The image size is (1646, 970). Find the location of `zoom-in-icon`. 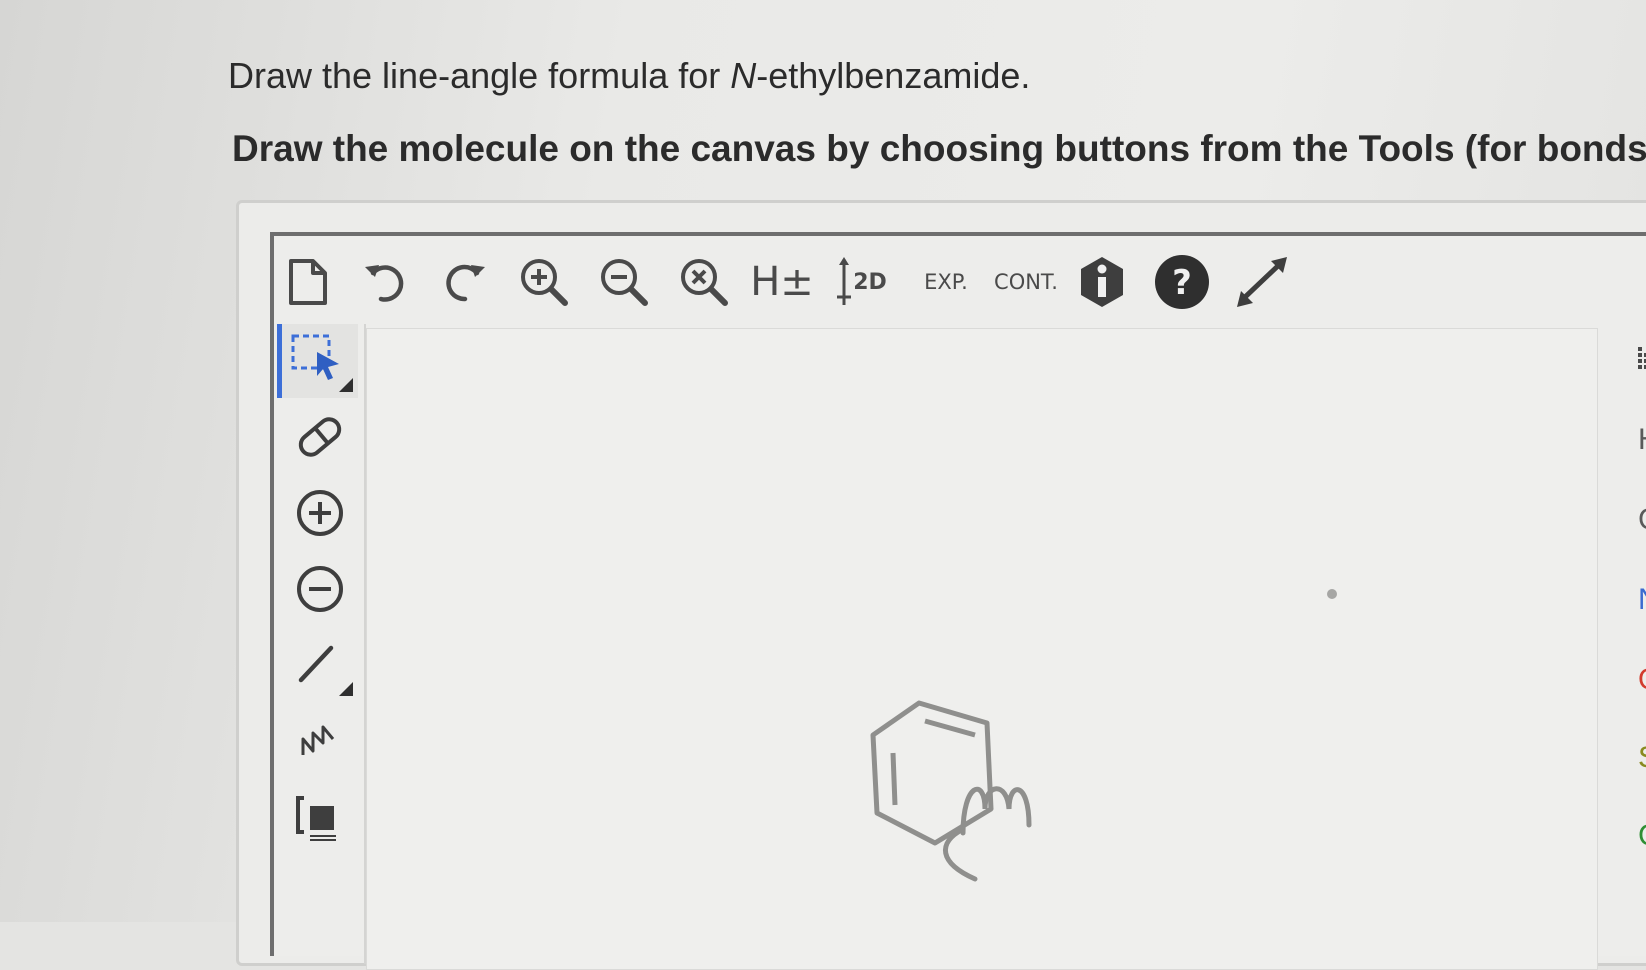

zoom-in-icon is located at coordinates (544, 282).